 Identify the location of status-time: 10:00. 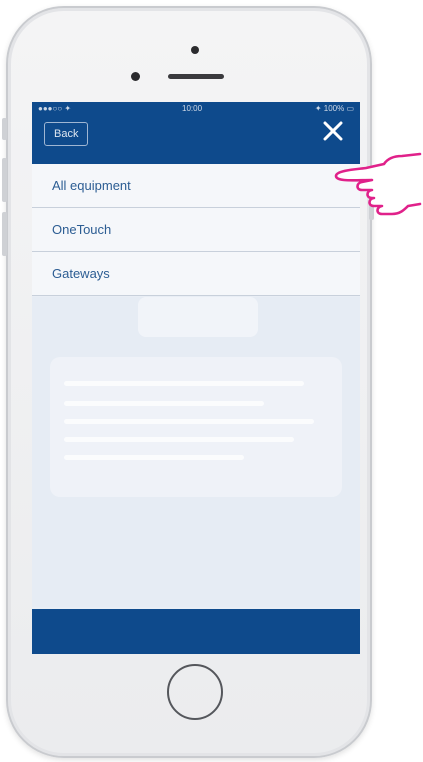
(192, 108).